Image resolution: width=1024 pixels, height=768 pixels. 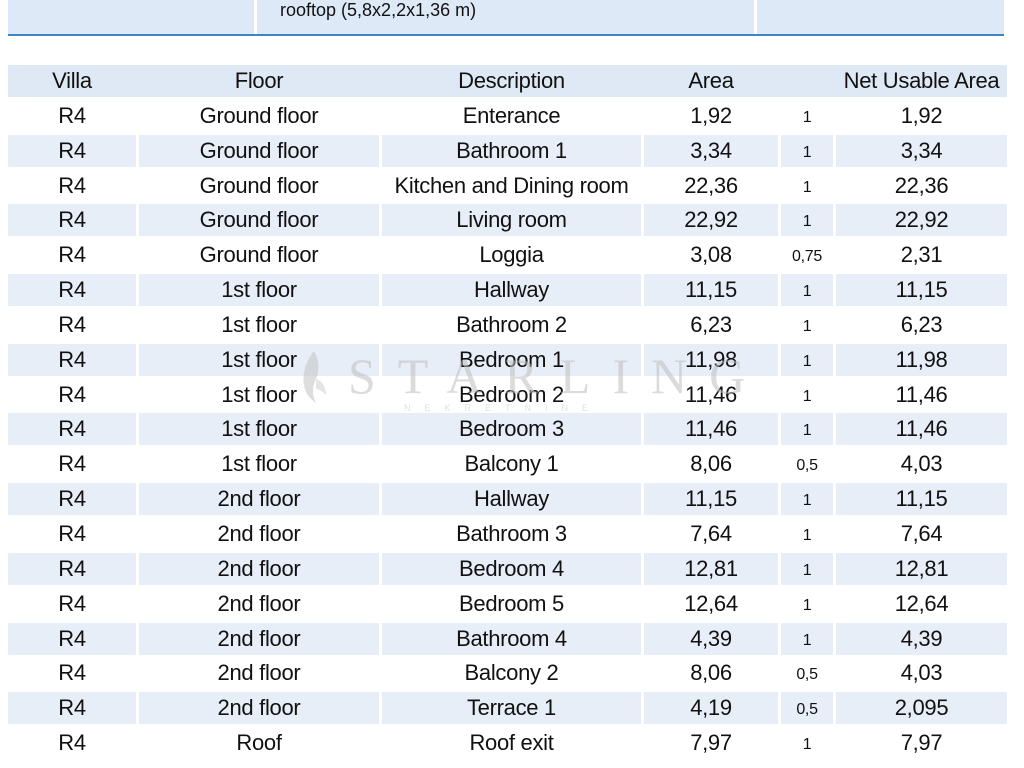 What do you see at coordinates (511, 81) in the screenshot?
I see `header-description: Description` at bounding box center [511, 81].